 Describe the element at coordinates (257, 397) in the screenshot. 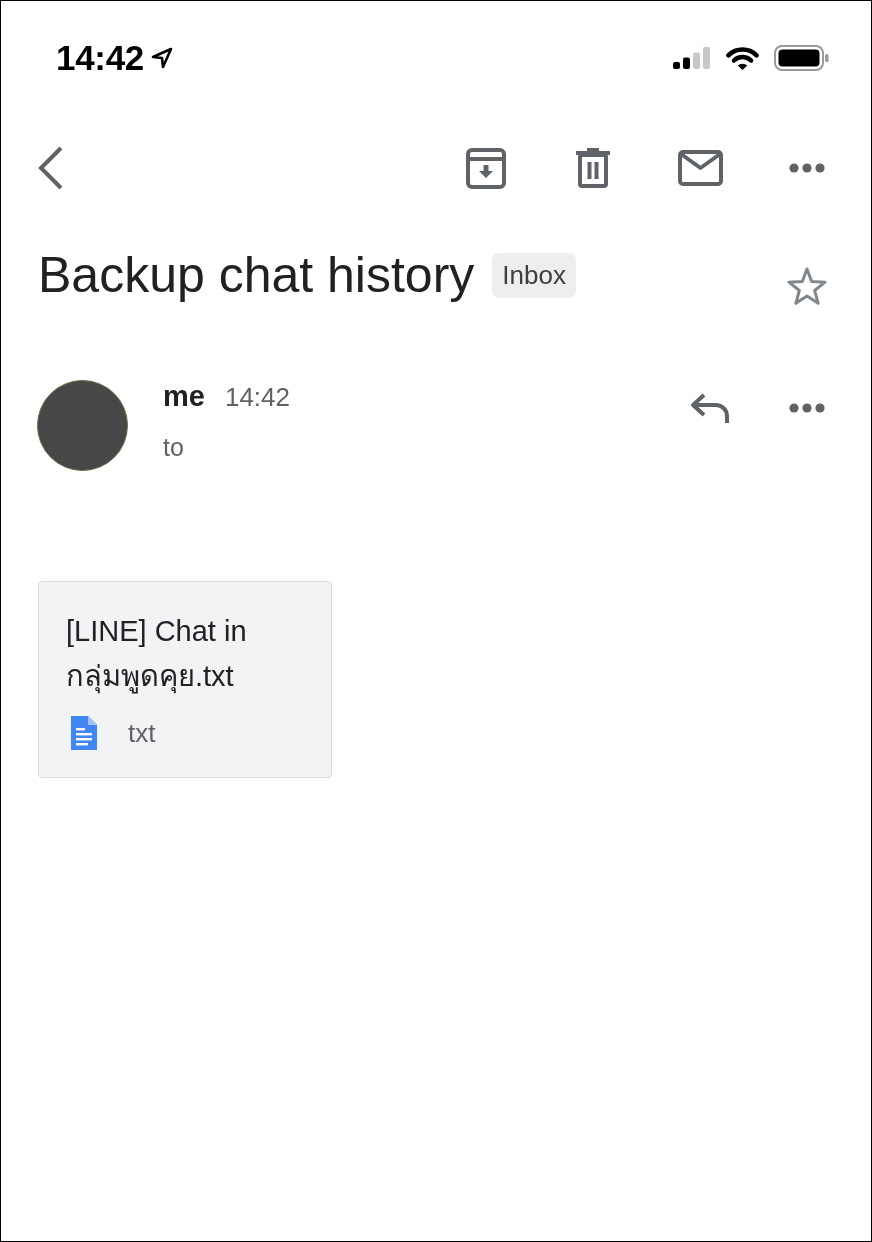

I see `sent-time: 14:42` at that location.